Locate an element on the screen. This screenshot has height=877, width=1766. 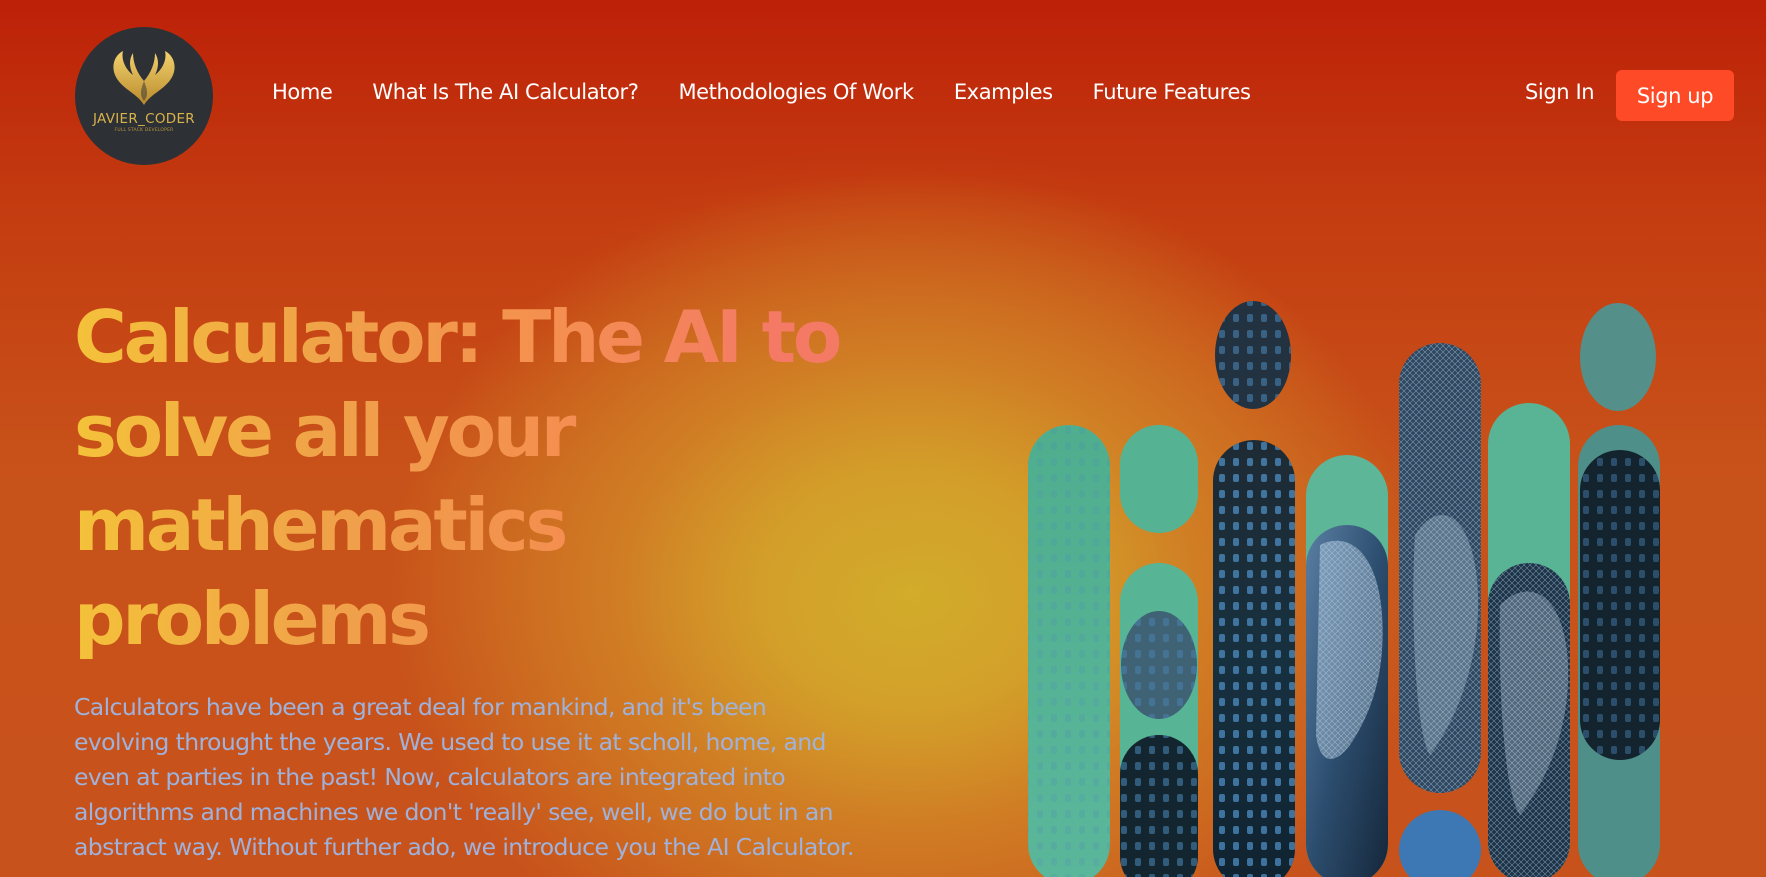
sign-in-link: Sign In is located at coordinates (1560, 92).